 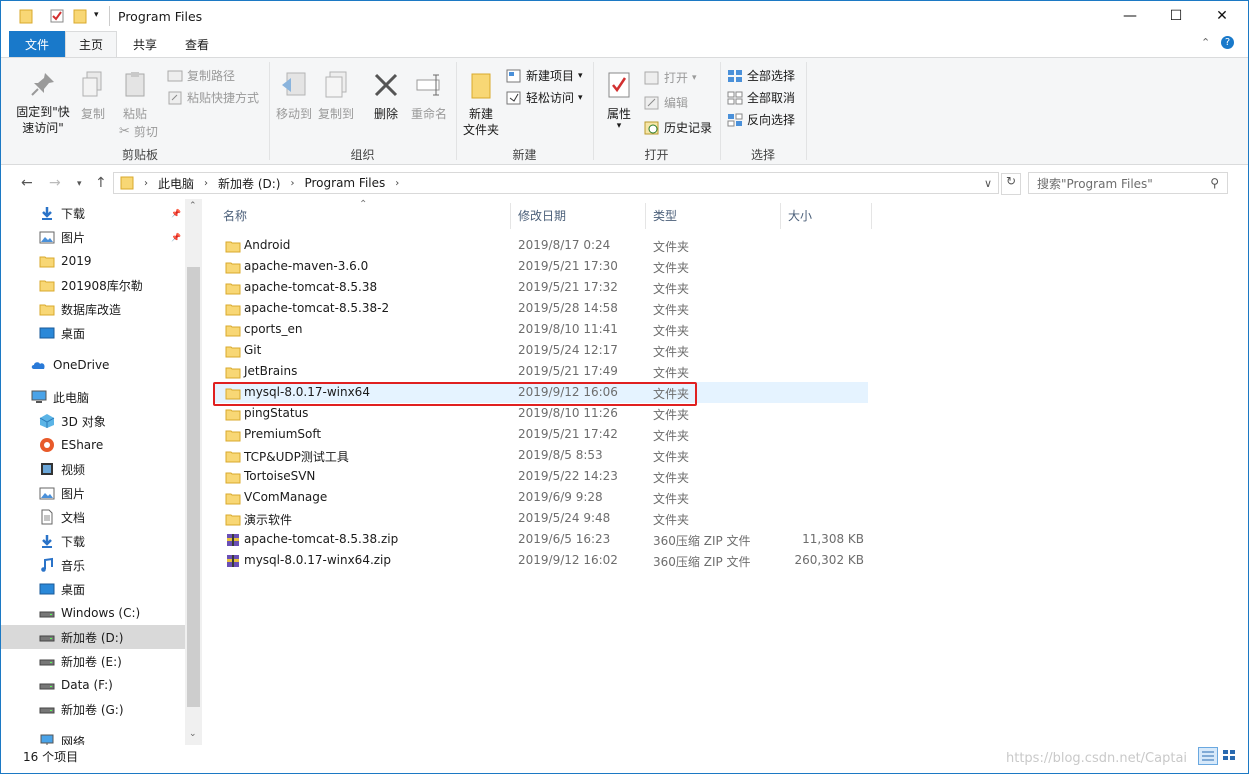 What do you see at coordinates (93, 517) in the screenshot?
I see `nav-item: 文档` at bounding box center [93, 517].